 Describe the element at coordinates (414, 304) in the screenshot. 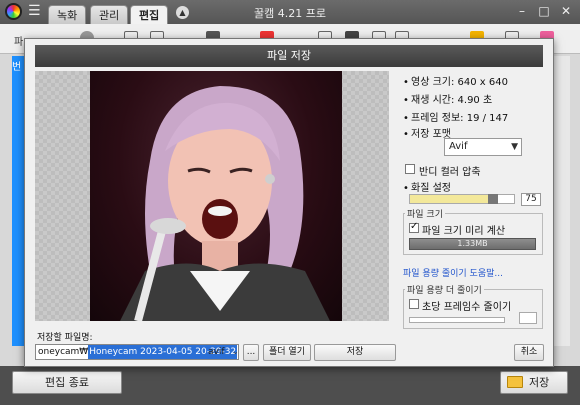

I see `fps-reduce-checkbox` at that location.